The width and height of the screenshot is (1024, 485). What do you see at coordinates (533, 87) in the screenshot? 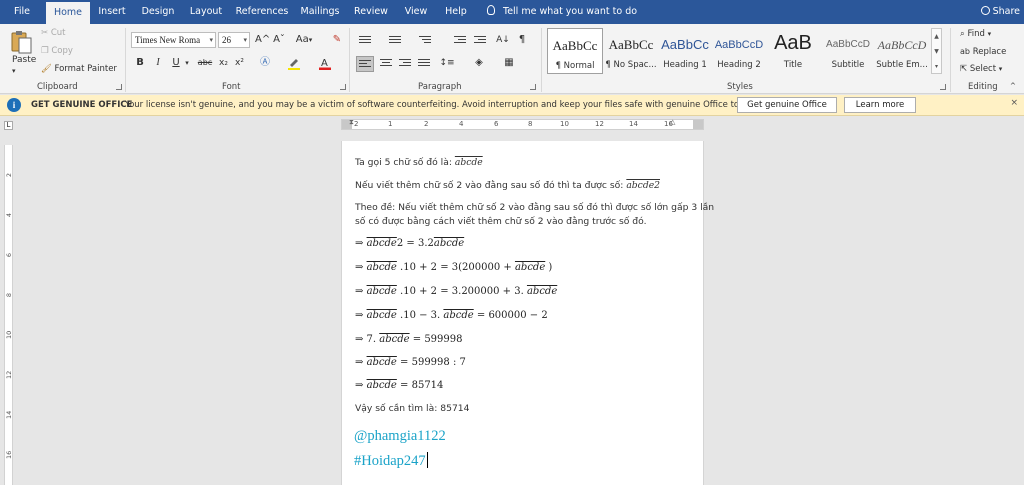
I see `paragraph-launcher-icon` at bounding box center [533, 87].